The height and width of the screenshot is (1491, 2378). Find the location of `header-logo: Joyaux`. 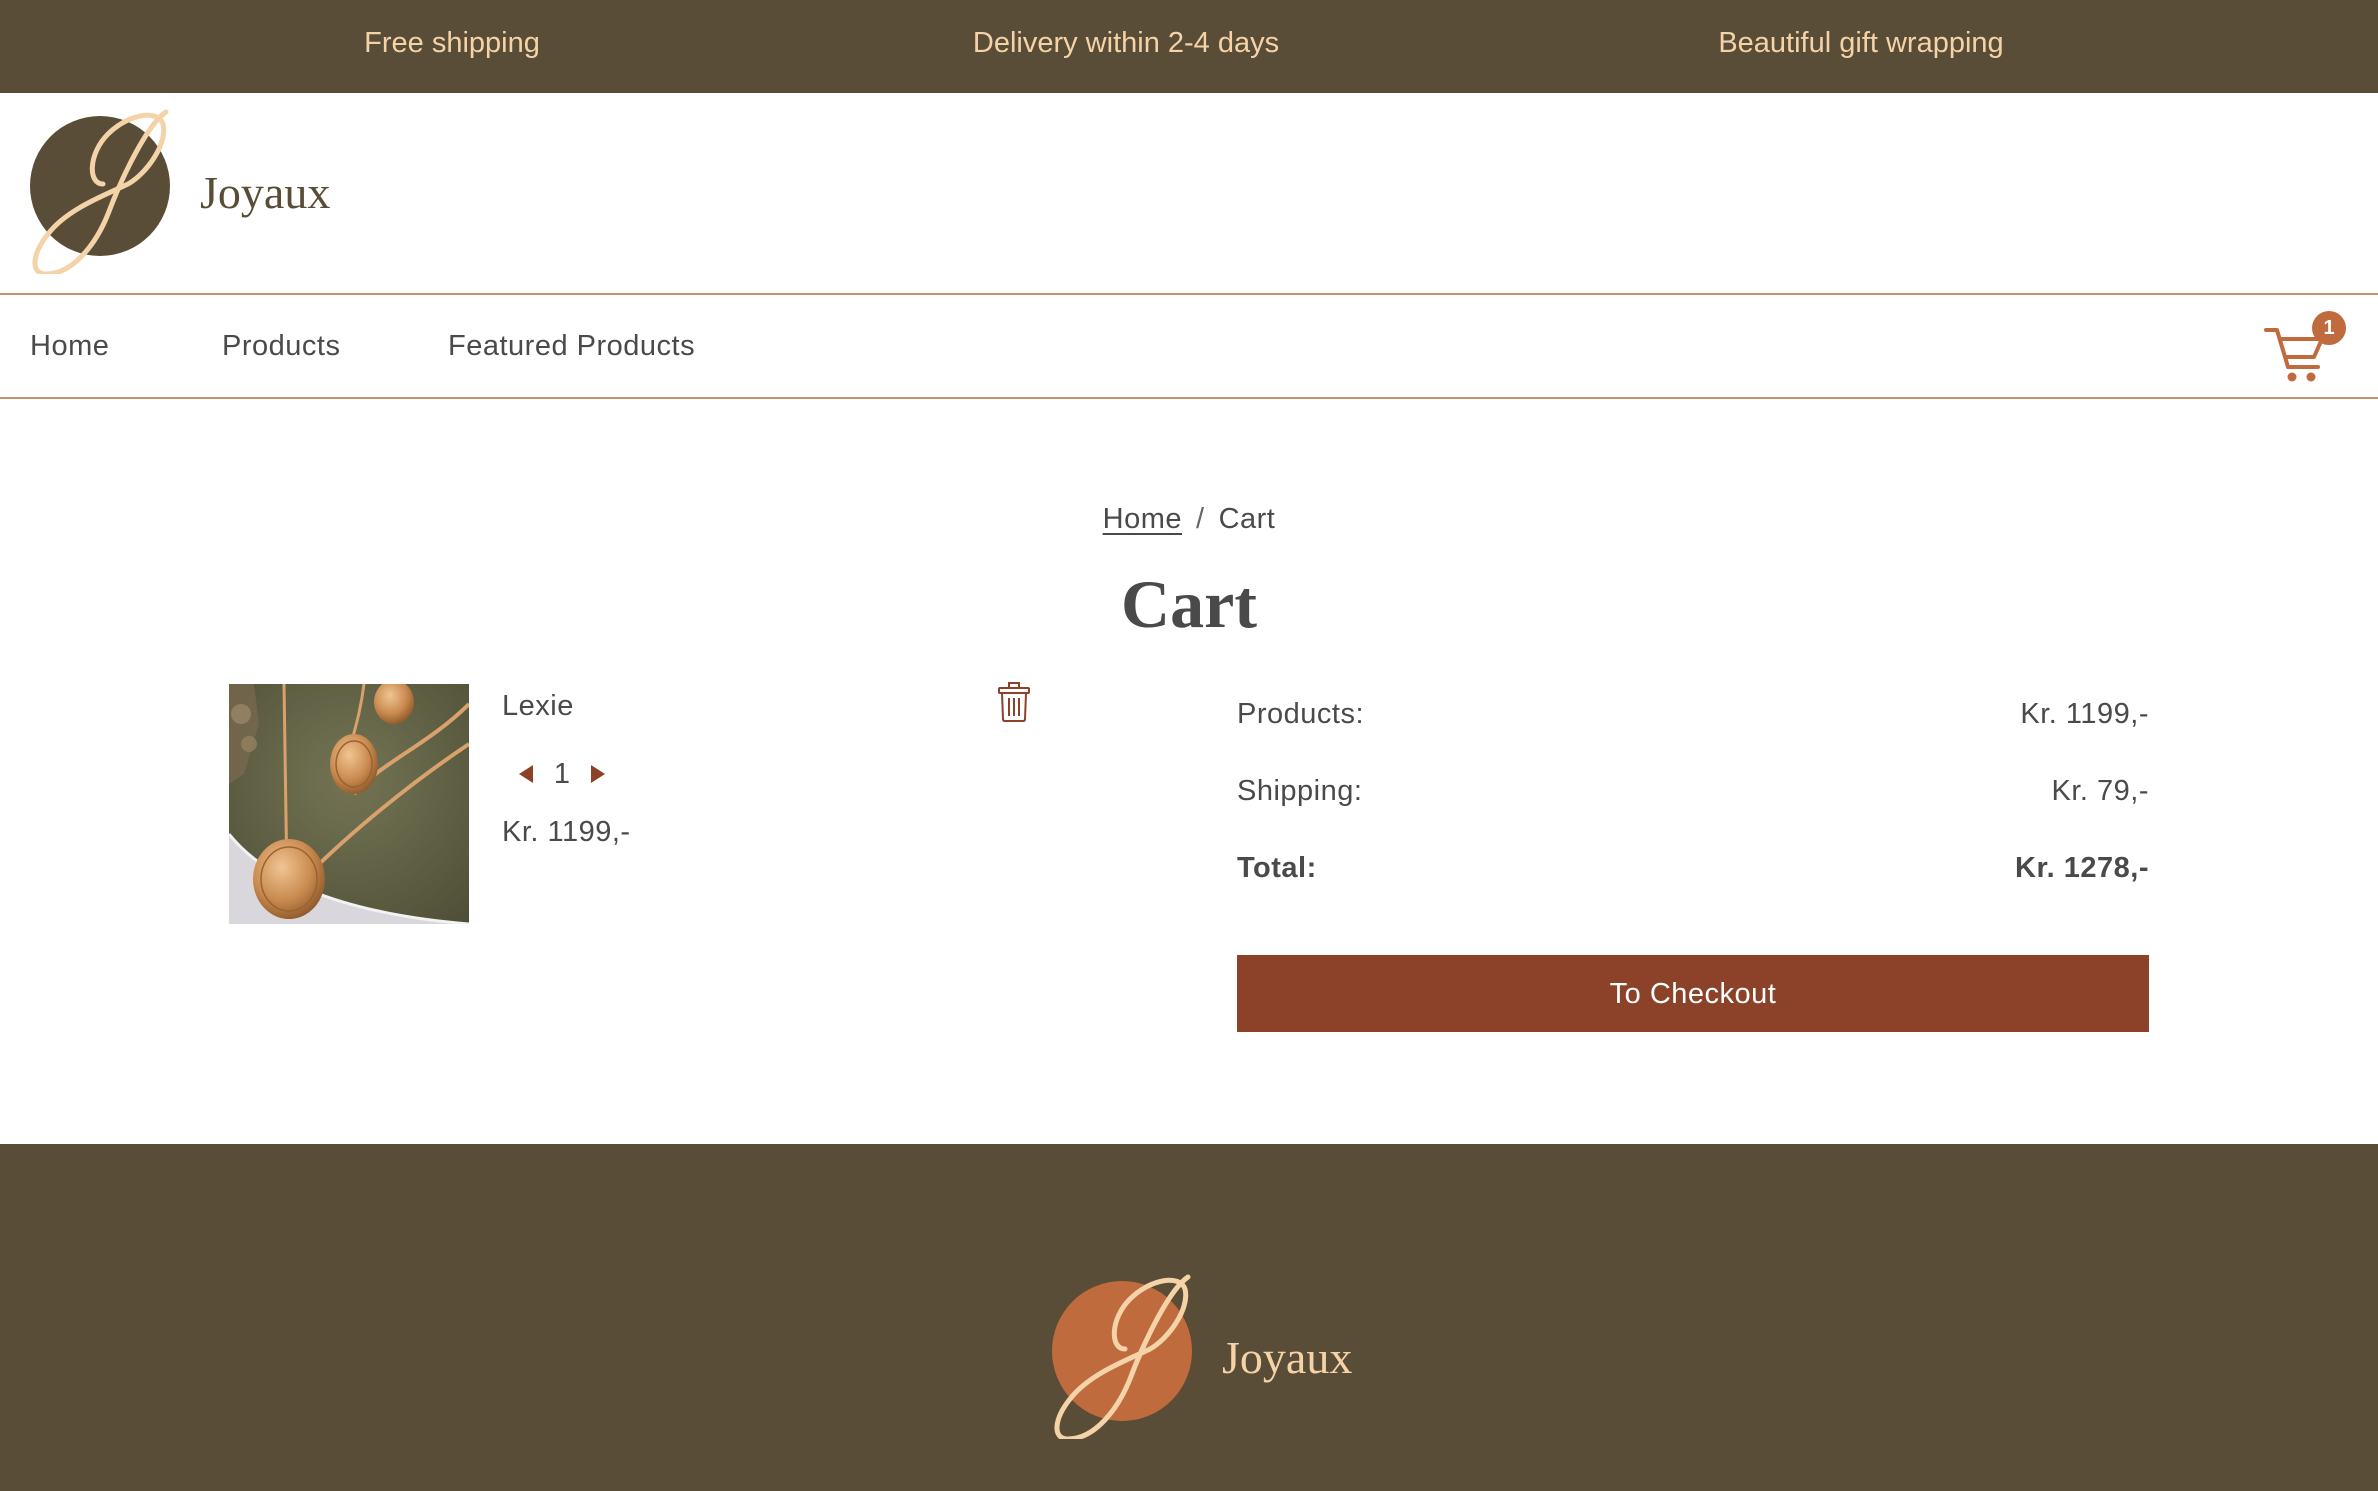

header-logo: Joyaux is located at coordinates (179, 190).